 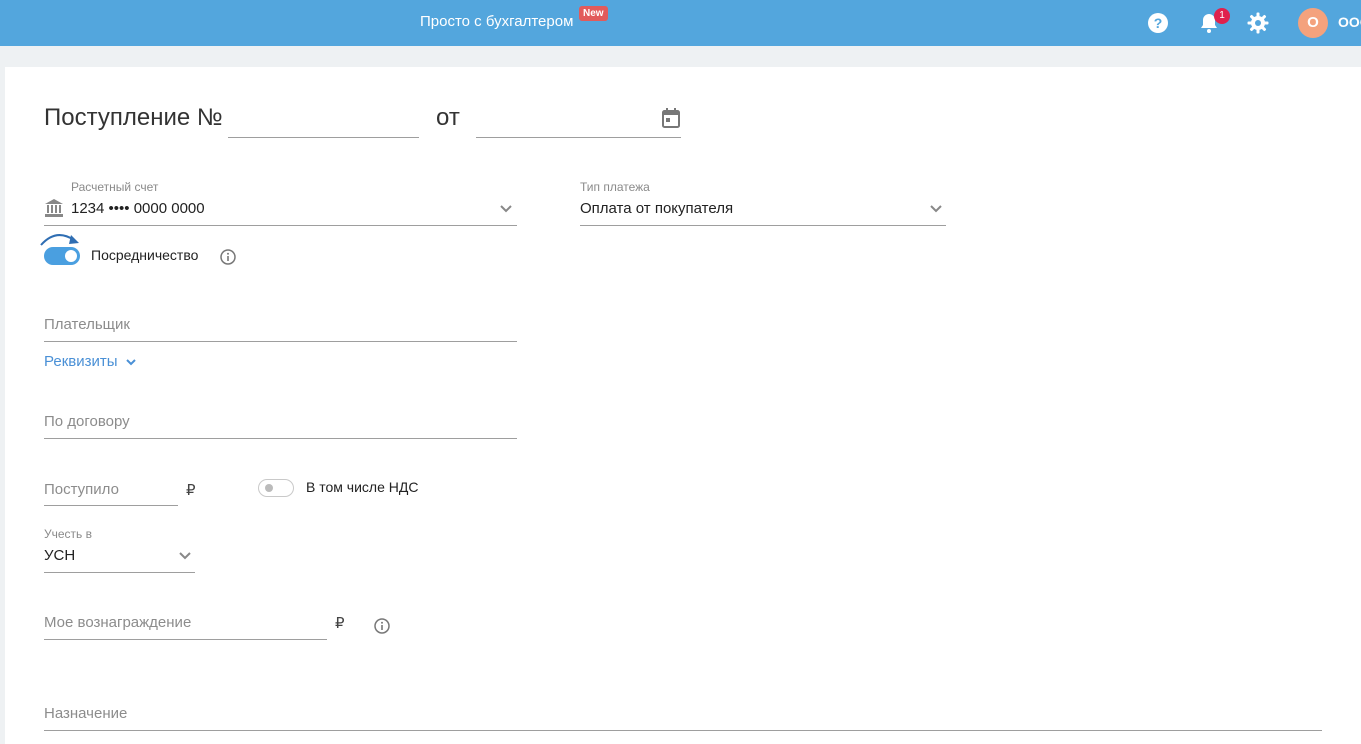 What do you see at coordinates (1258, 23) in the screenshot?
I see `gear-icon` at bounding box center [1258, 23].